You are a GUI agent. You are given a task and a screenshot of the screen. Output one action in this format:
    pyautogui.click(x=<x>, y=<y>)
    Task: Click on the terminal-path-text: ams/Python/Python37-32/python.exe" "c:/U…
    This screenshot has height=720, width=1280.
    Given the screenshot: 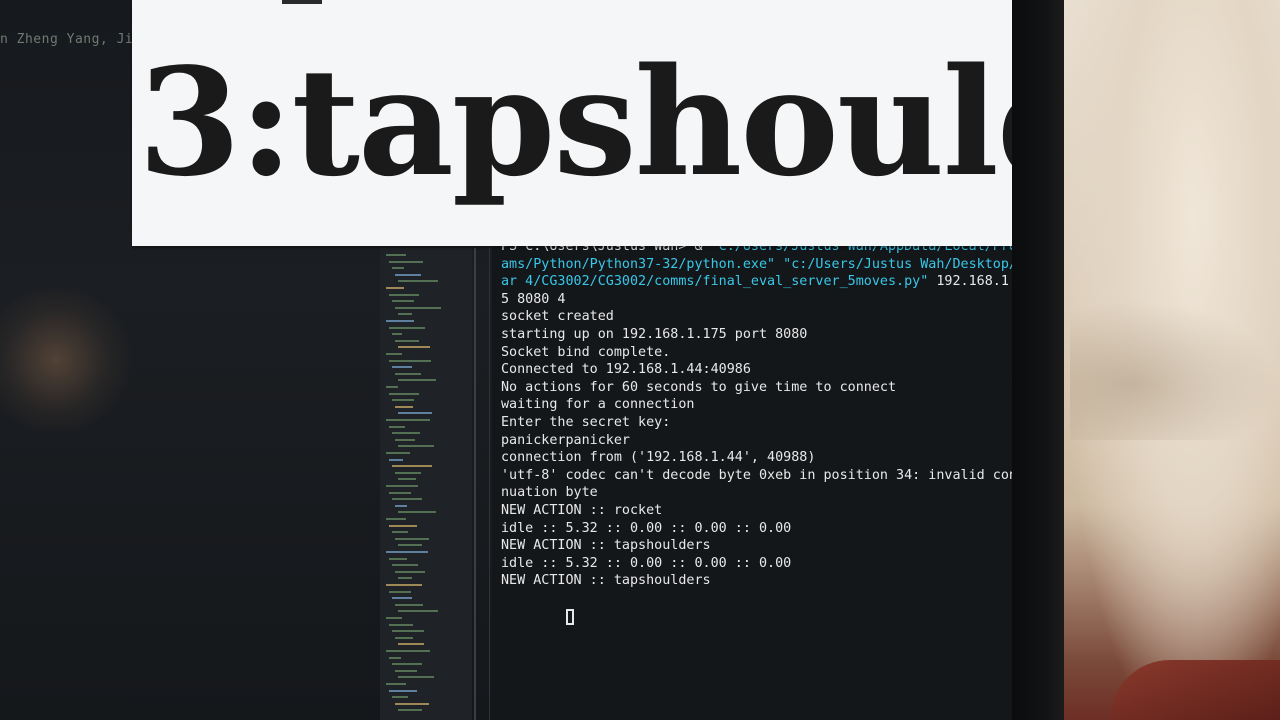 What is the action you would take?
    pyautogui.click(x=756, y=264)
    